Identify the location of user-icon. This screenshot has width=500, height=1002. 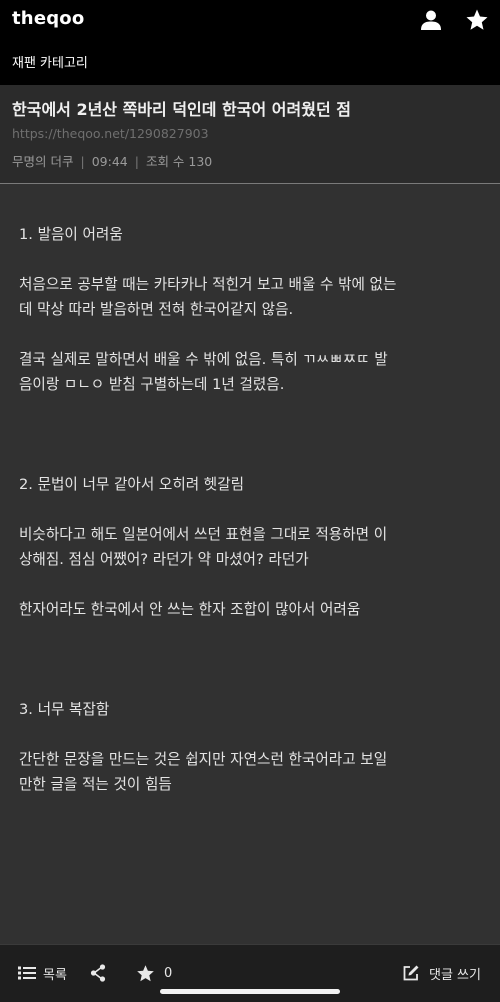
(431, 20).